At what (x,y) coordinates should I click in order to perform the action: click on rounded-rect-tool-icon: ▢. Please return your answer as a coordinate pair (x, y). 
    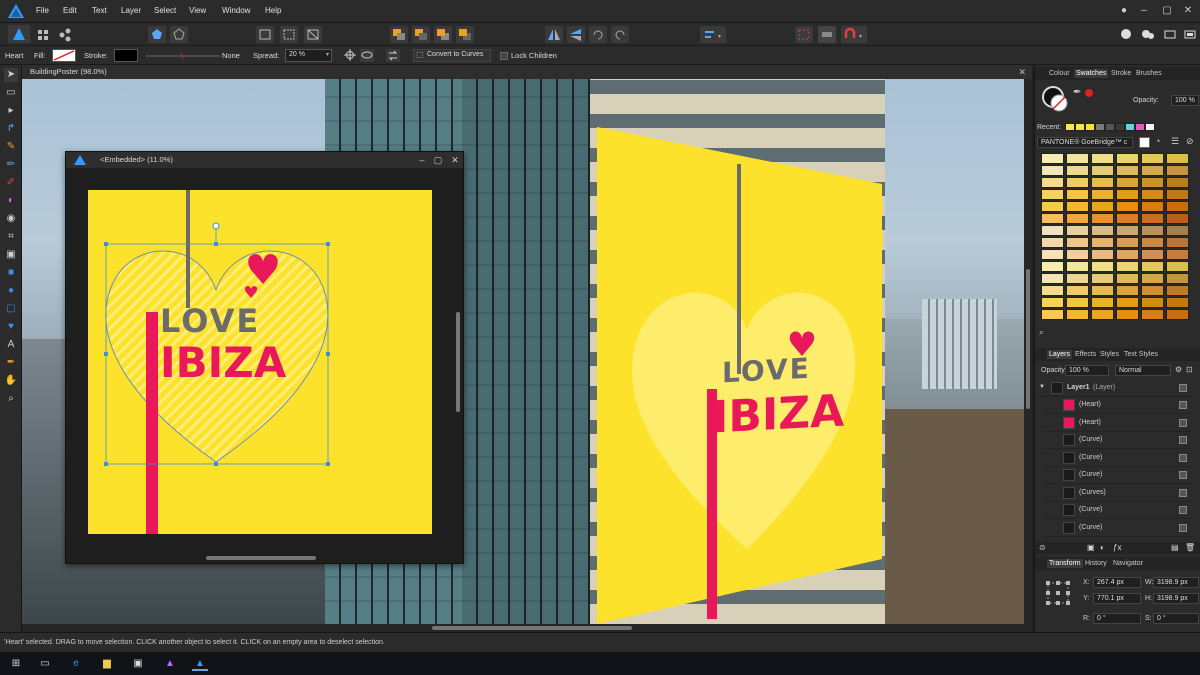
    Looking at the image, I should click on (11, 309).